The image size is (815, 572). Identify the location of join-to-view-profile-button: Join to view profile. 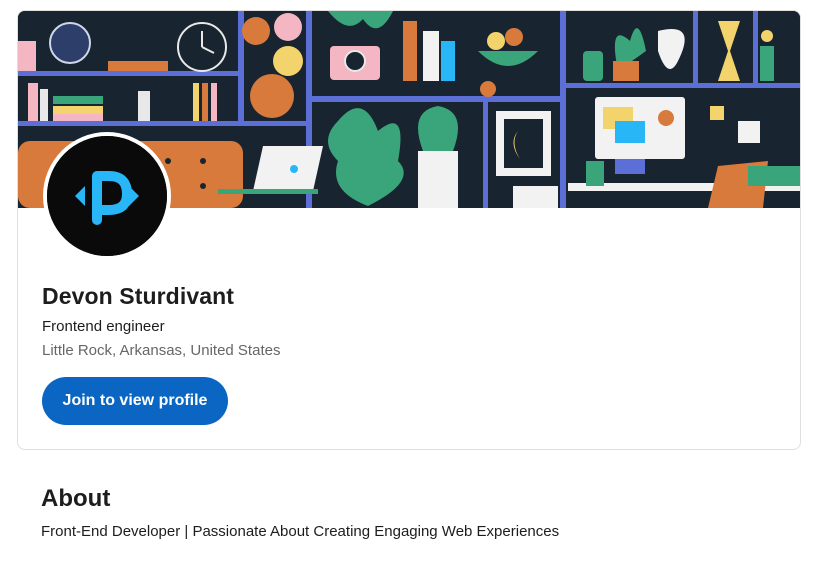
(135, 401).